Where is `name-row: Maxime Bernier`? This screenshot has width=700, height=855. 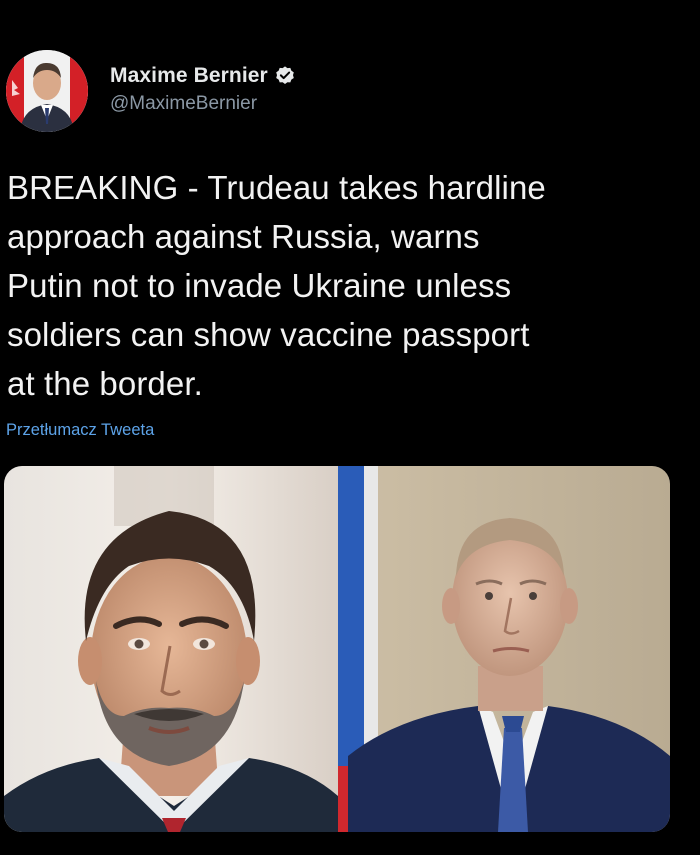 name-row: Maxime Bernier is located at coordinates (203, 76).